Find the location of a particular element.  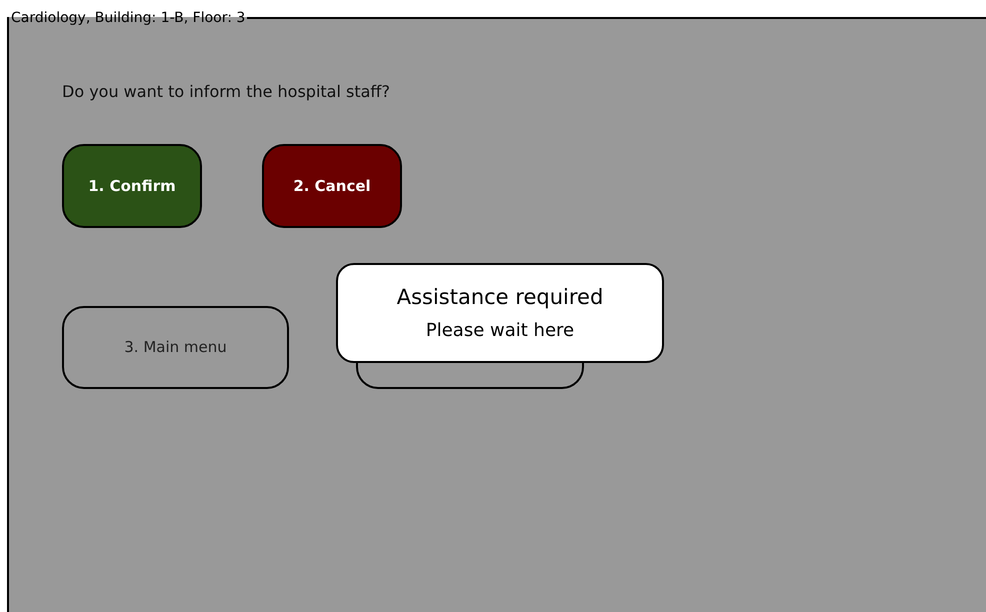

main-menu-button: 3. Main menu is located at coordinates (175, 347).